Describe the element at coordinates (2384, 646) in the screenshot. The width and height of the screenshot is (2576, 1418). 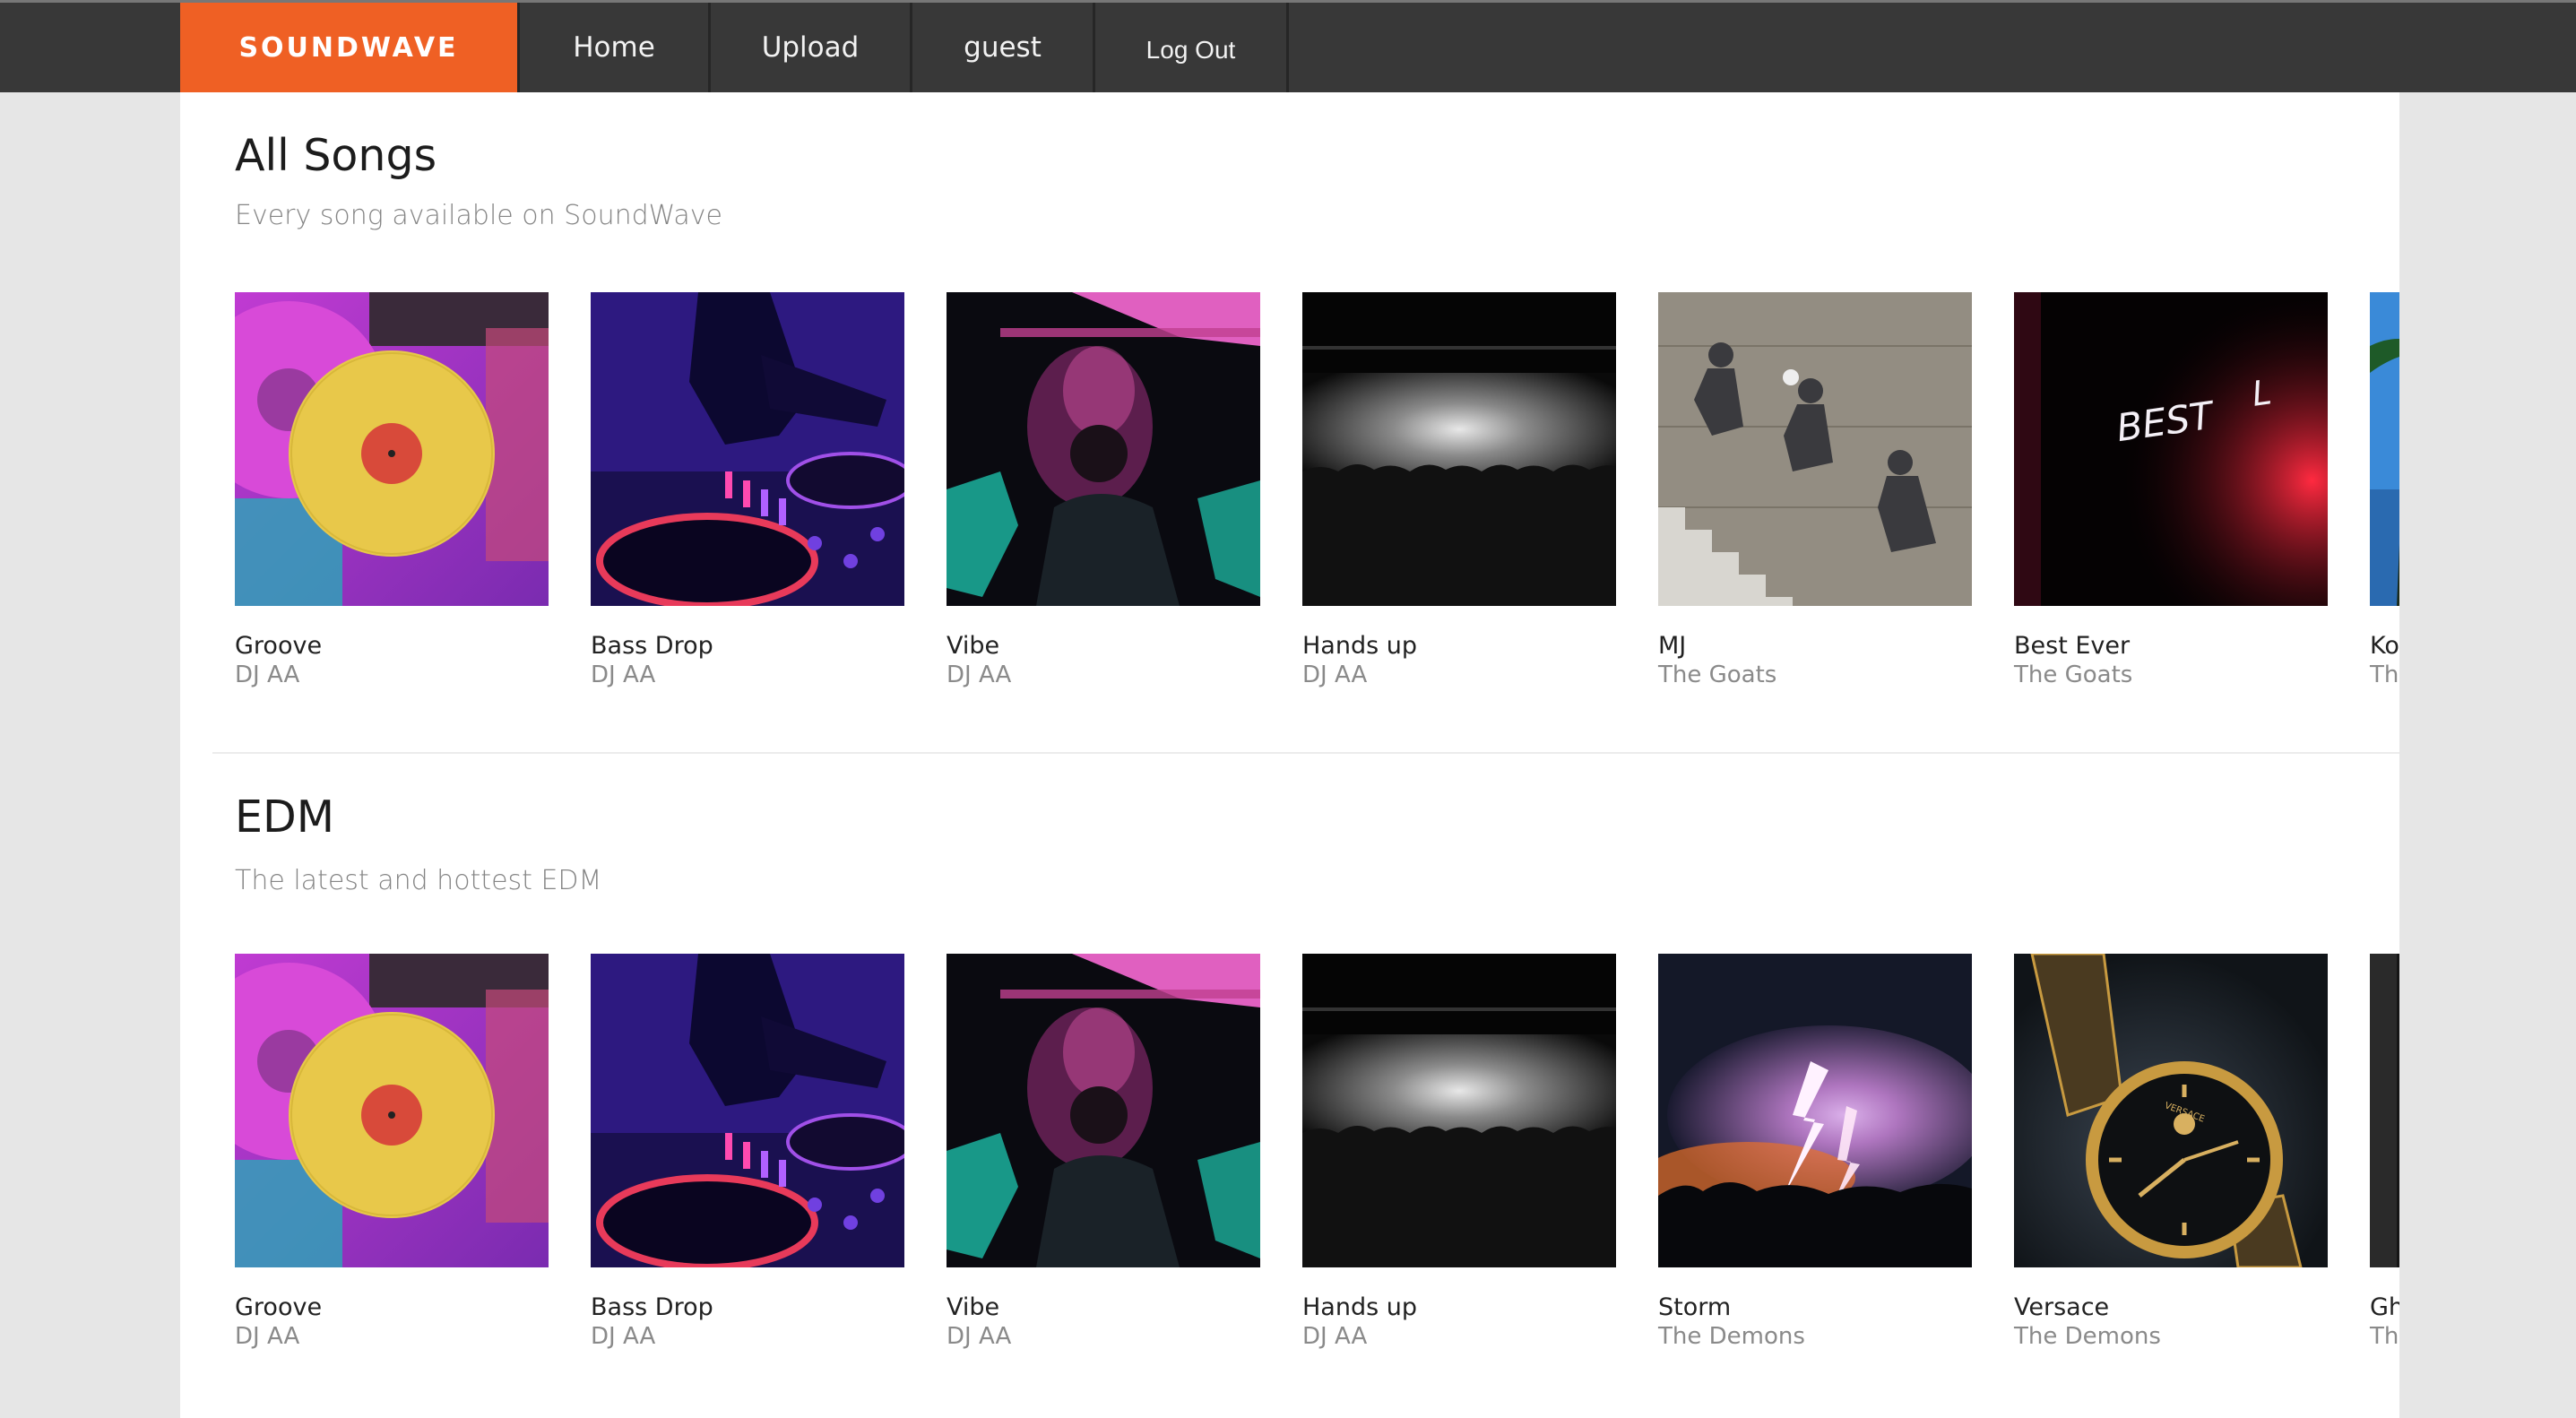
I see `song-title: Ko` at that location.